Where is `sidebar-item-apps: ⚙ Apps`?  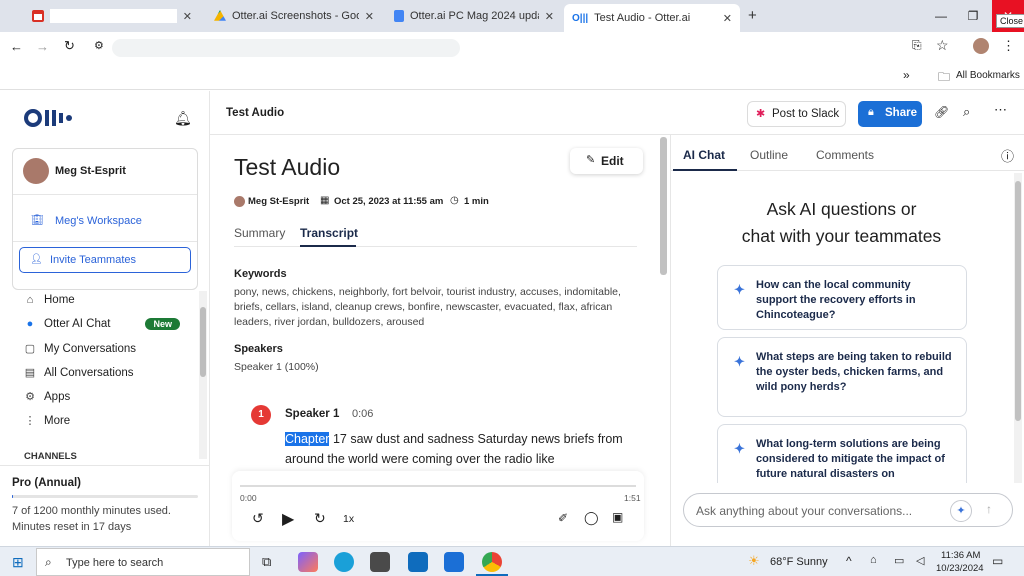
sidebar-item-apps: ⚙ Apps is located at coordinates (47, 397).